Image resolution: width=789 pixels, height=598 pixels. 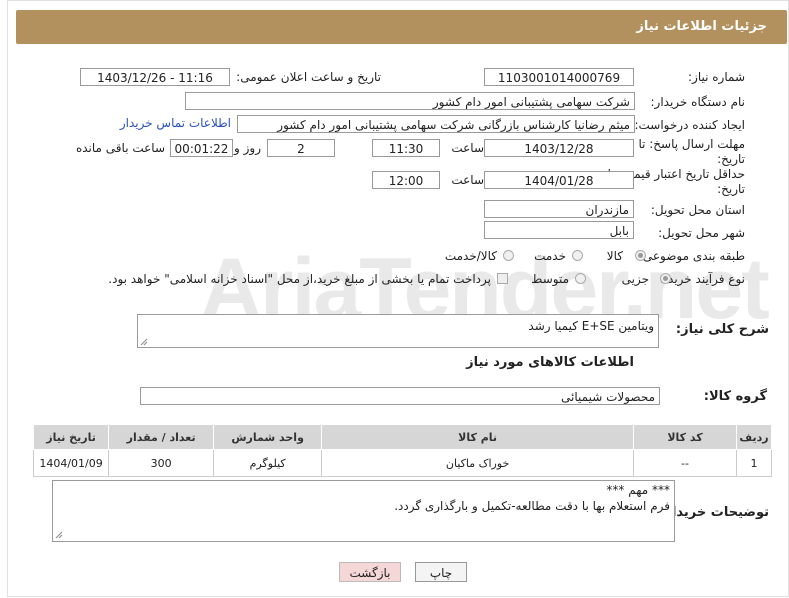 What do you see at coordinates (161, 463) in the screenshot?
I see `cell-quantity: 300` at bounding box center [161, 463].